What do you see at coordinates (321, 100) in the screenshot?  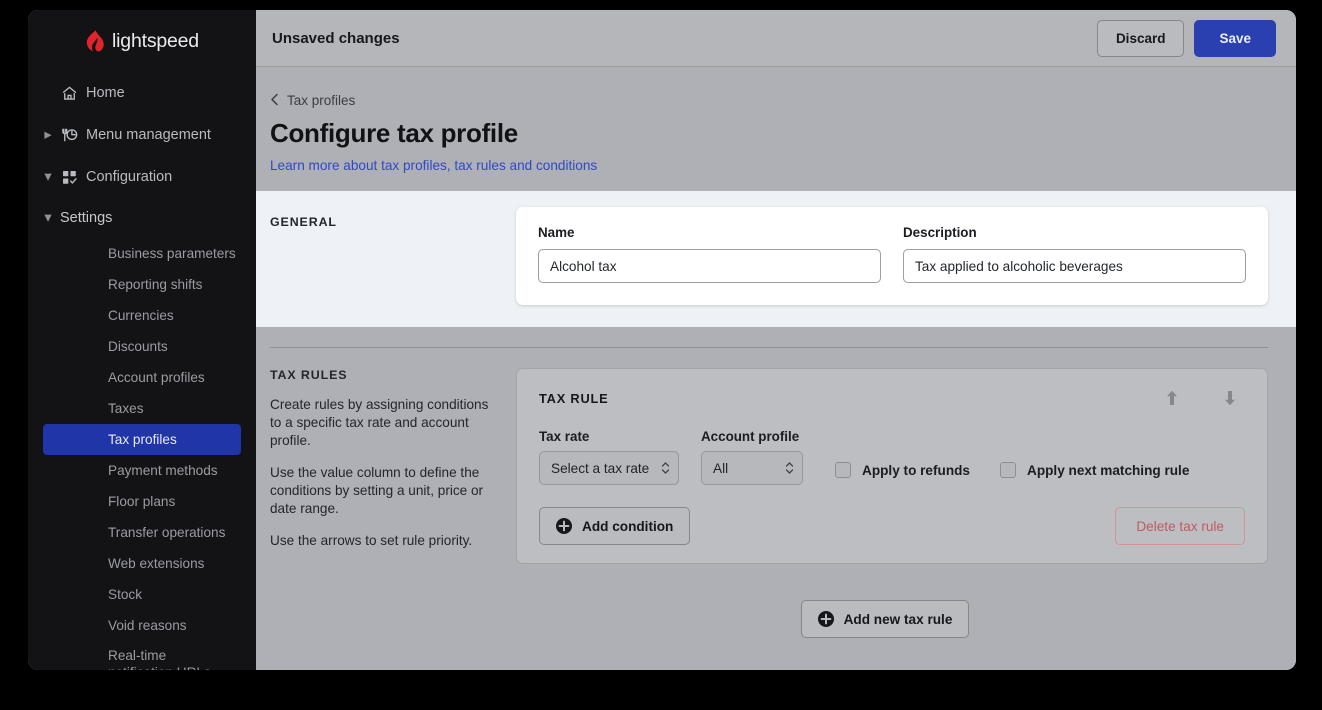 I see `breadcrumb-label: Tax profiles` at bounding box center [321, 100].